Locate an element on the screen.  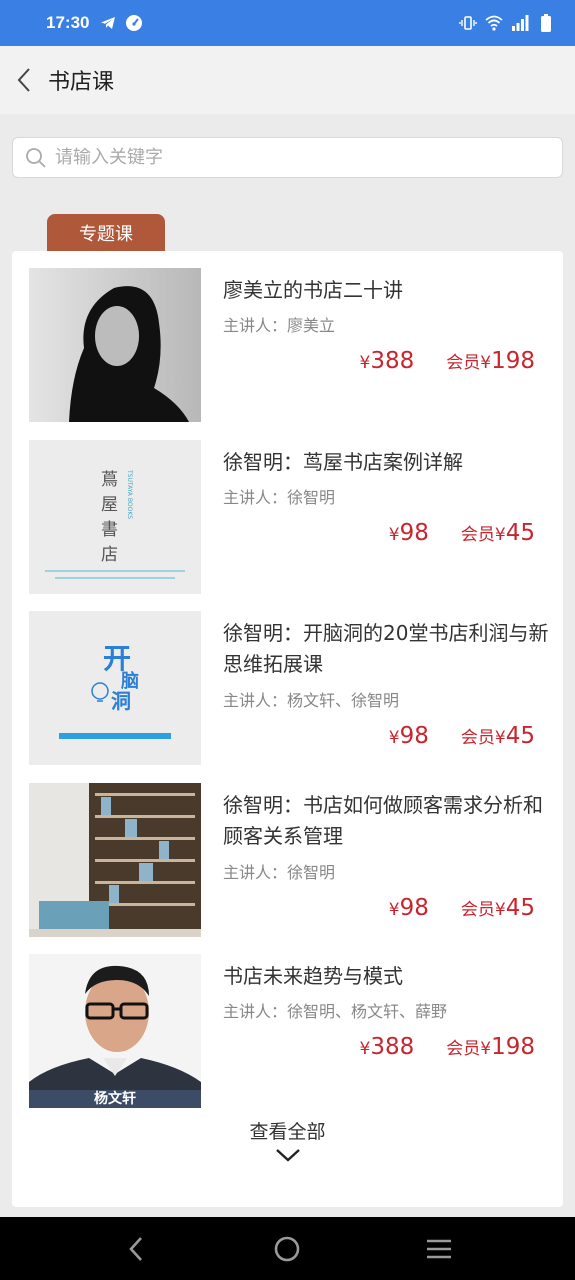
telegram-icon is located at coordinates (108, 23).